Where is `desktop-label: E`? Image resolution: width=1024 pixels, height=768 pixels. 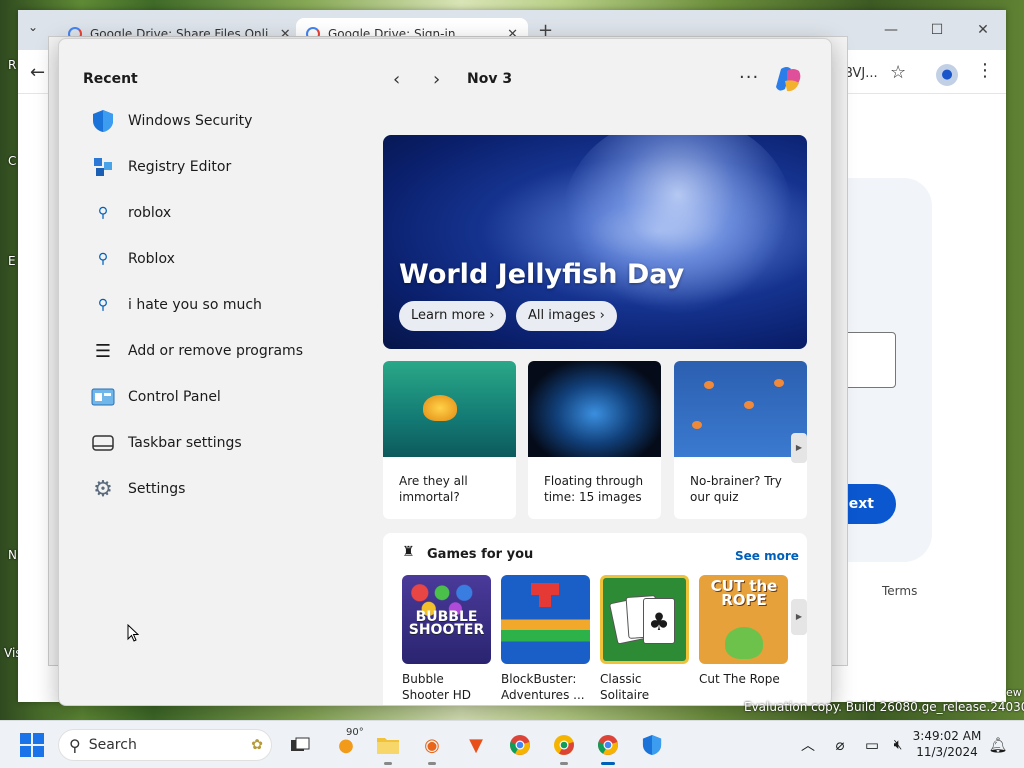 desktop-label: E is located at coordinates (12, 261).